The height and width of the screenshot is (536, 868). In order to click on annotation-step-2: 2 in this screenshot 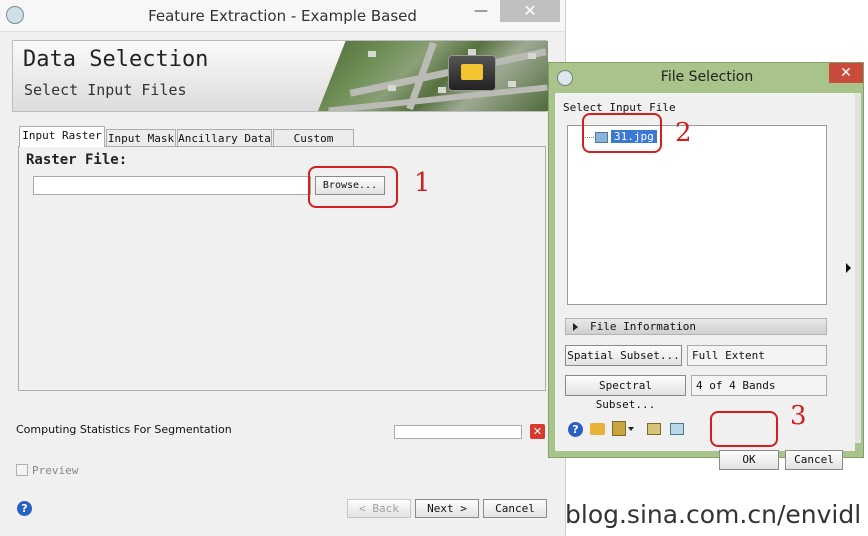, I will do `click(683, 133)`.